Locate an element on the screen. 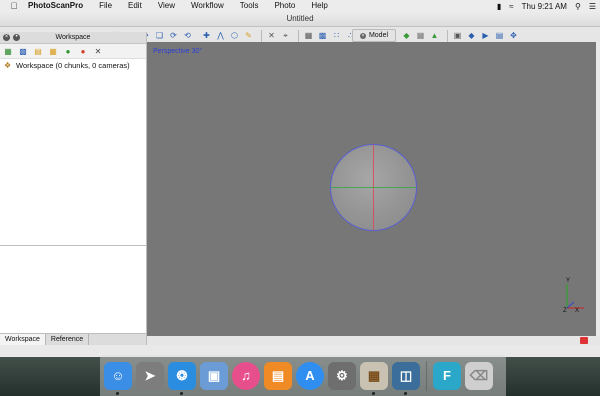  console-warning-icon is located at coordinates (584, 340).